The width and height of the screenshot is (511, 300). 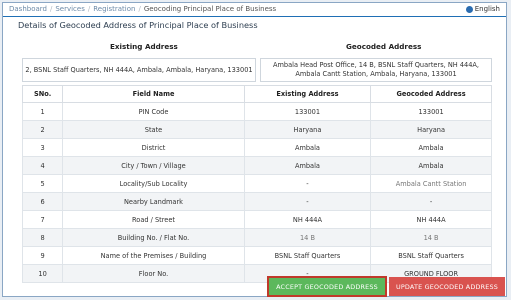 I want to click on cell-field-name: Floor No., so click(x=153, y=273).